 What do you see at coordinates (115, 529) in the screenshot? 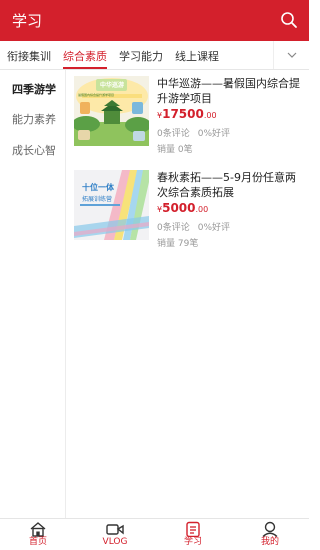
I see `video-icon` at bounding box center [115, 529].